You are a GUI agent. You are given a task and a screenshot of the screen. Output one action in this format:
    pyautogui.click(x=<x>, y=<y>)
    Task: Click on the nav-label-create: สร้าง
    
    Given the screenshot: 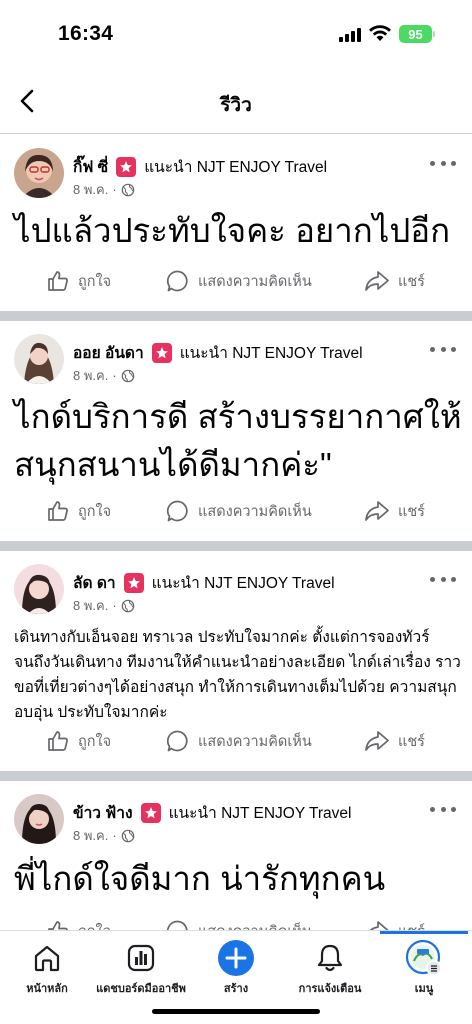 What is the action you would take?
    pyautogui.click(x=236, y=989)
    